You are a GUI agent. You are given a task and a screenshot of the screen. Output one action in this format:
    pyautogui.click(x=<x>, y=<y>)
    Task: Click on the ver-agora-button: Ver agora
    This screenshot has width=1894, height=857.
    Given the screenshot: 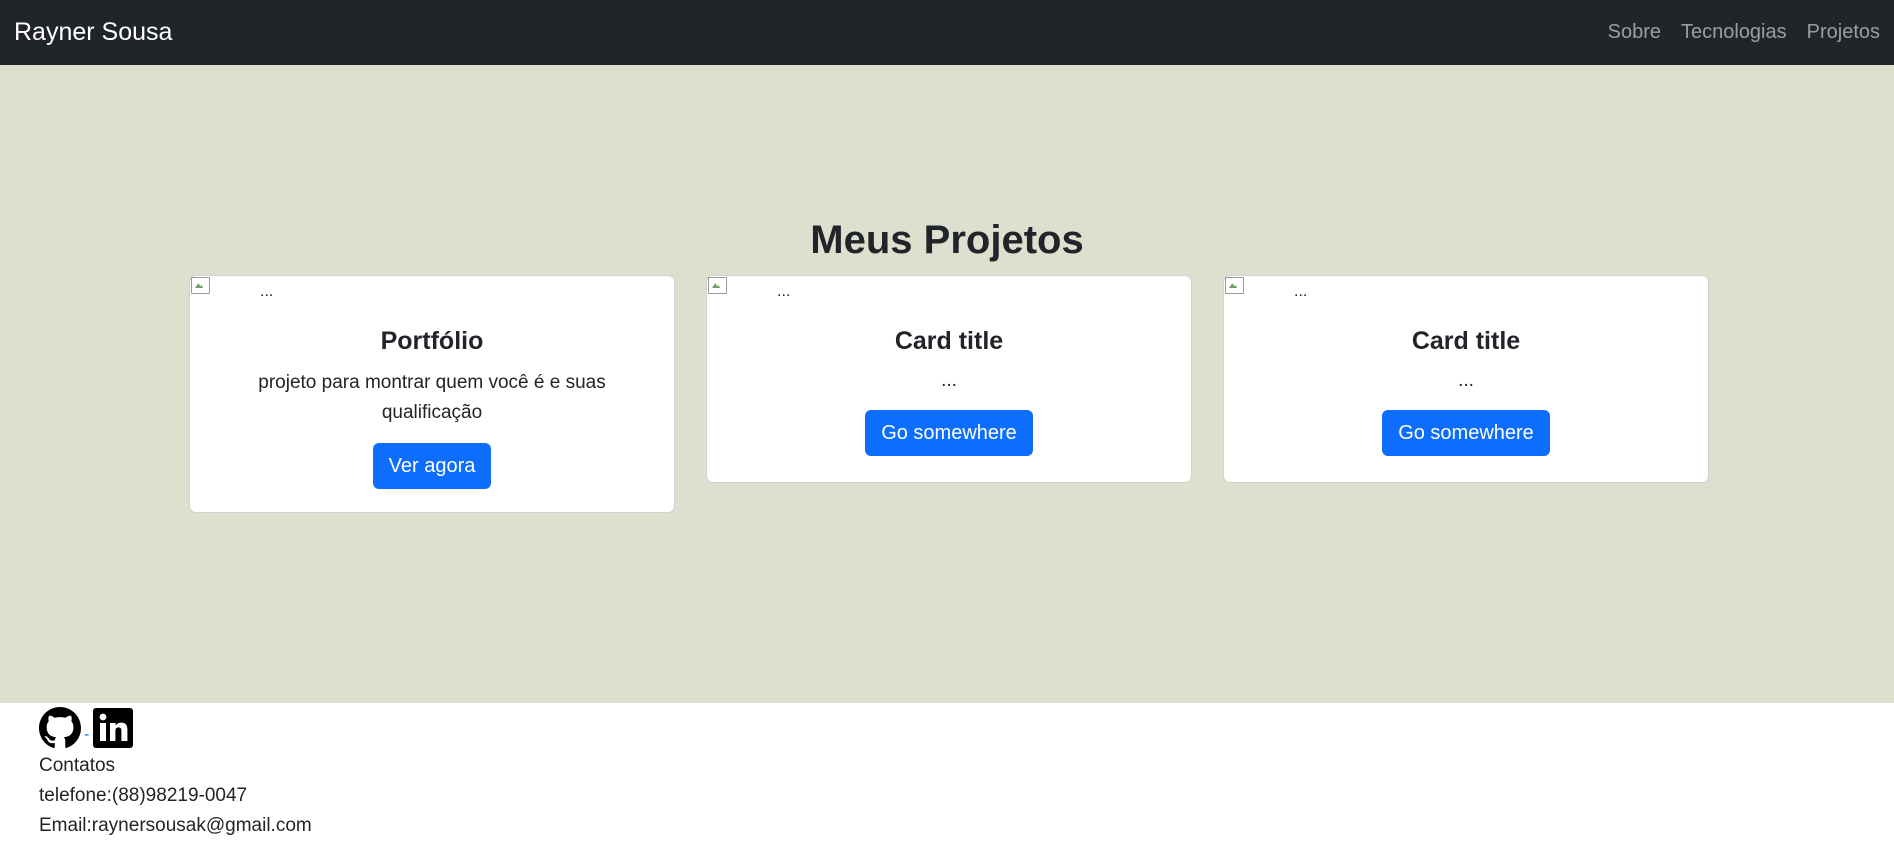 What is the action you would take?
    pyautogui.click(x=432, y=465)
    